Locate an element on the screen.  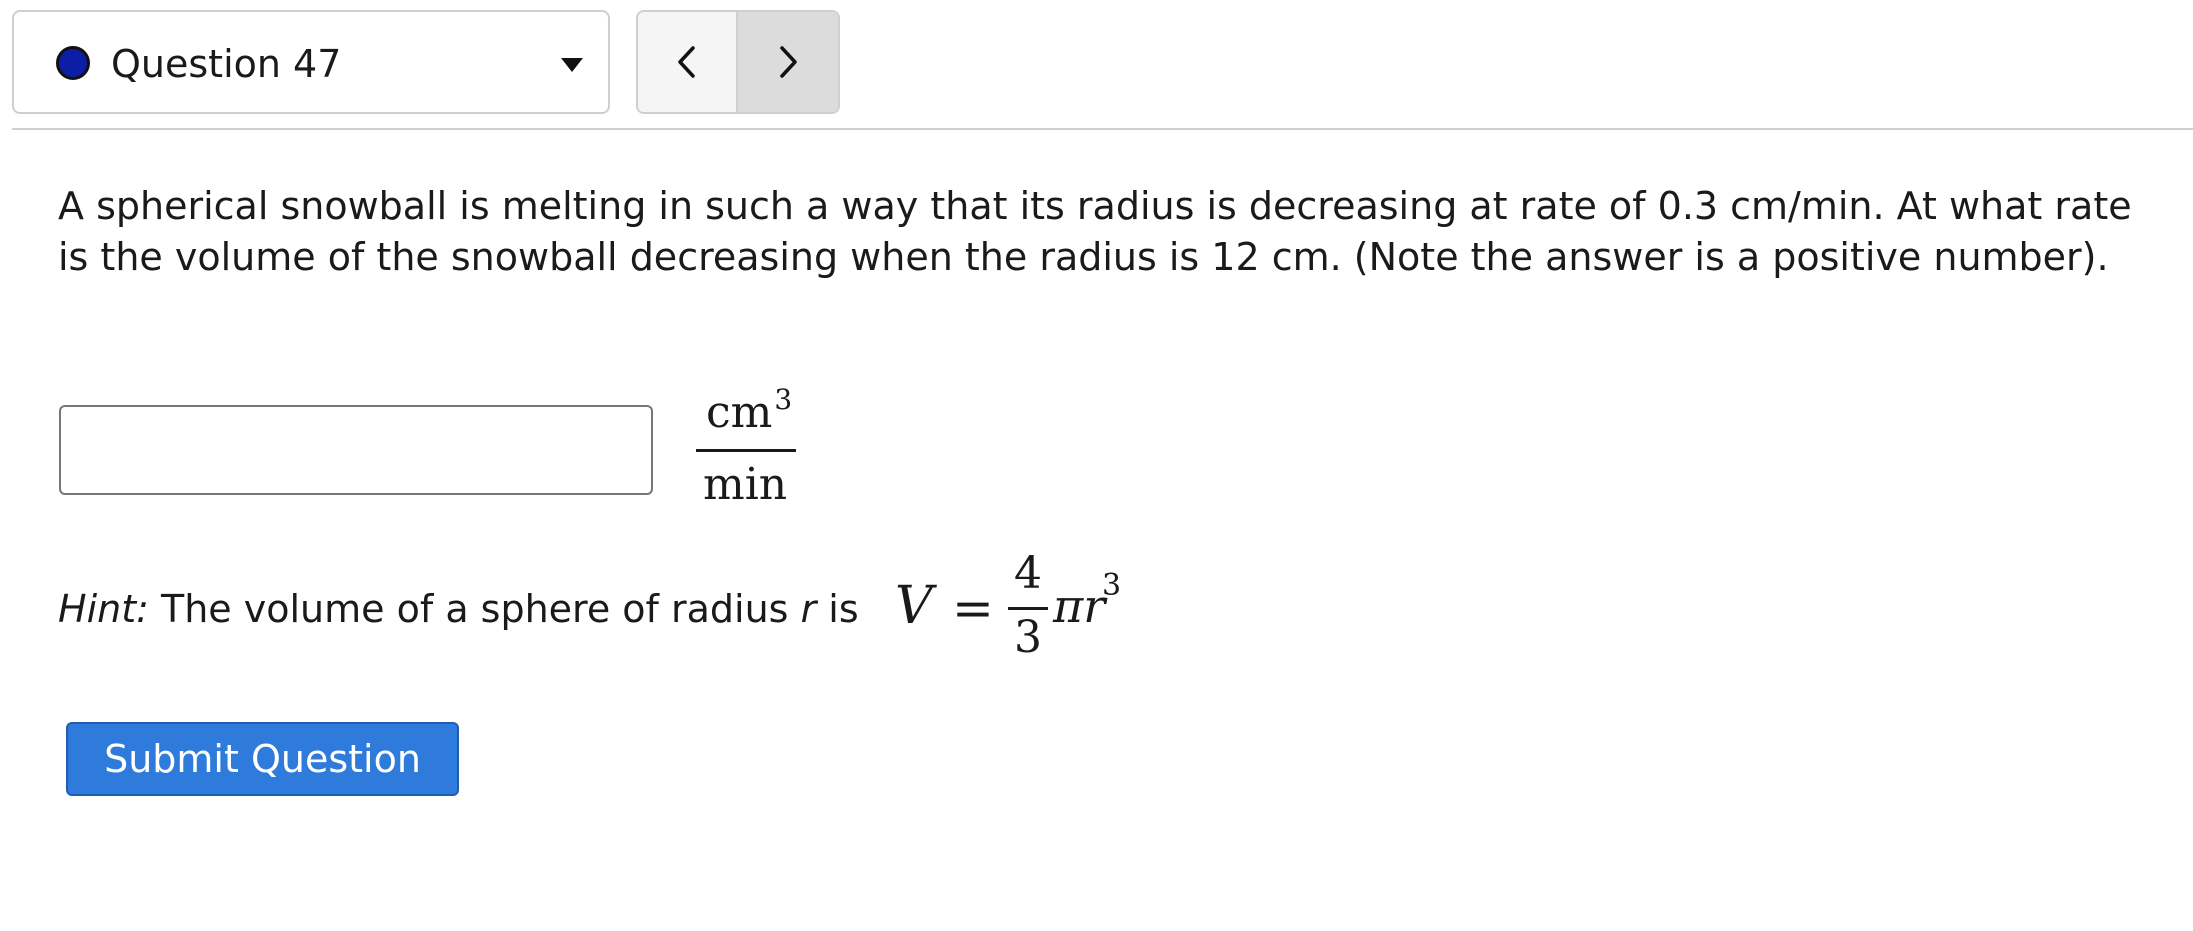
unit-denominator: min is located at coordinates (745, 484).